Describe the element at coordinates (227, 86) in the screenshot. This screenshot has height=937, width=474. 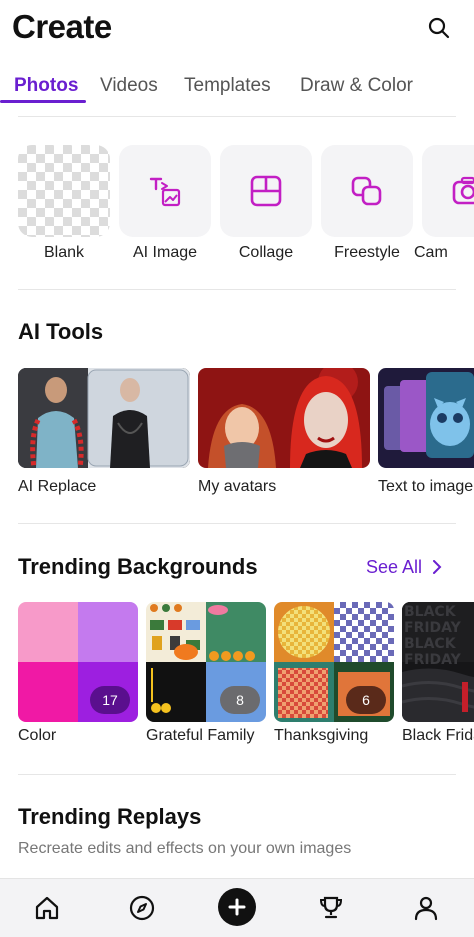
I see `tab-templates: Templates` at that location.